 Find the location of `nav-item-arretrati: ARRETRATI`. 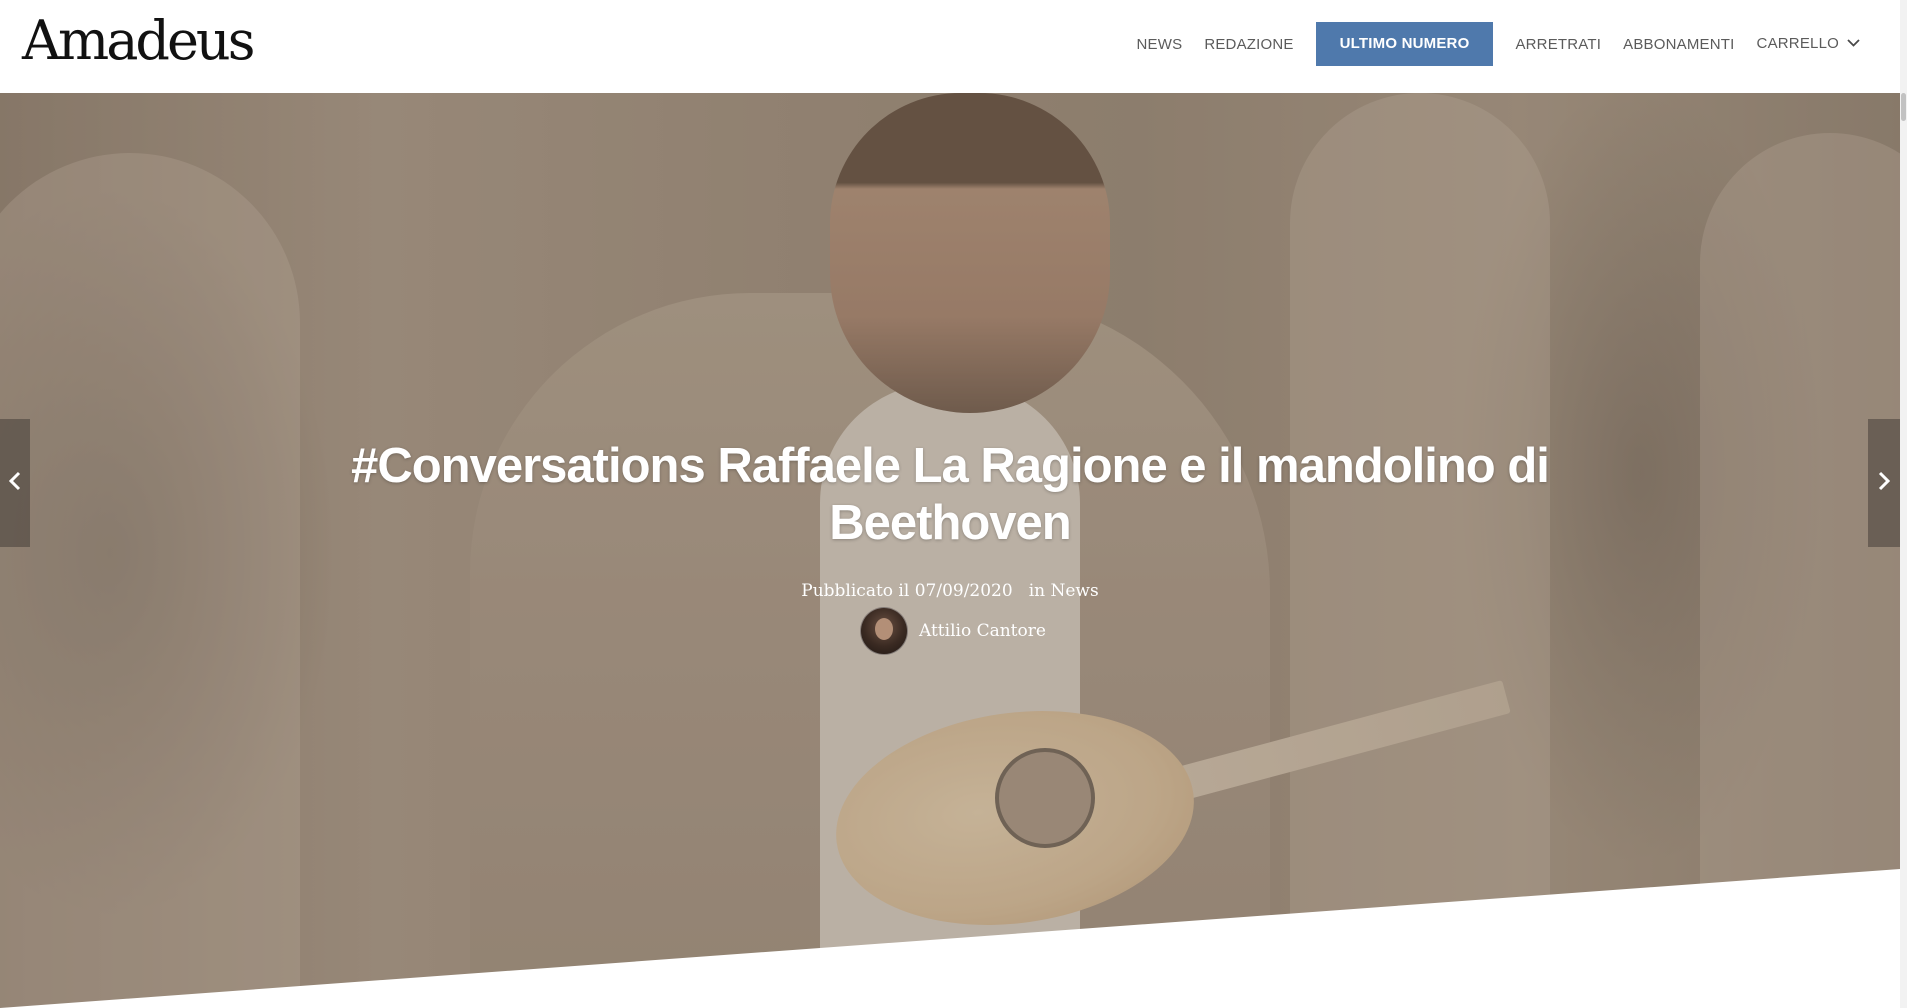

nav-item-arretrati: ARRETRATI is located at coordinates (1558, 44).